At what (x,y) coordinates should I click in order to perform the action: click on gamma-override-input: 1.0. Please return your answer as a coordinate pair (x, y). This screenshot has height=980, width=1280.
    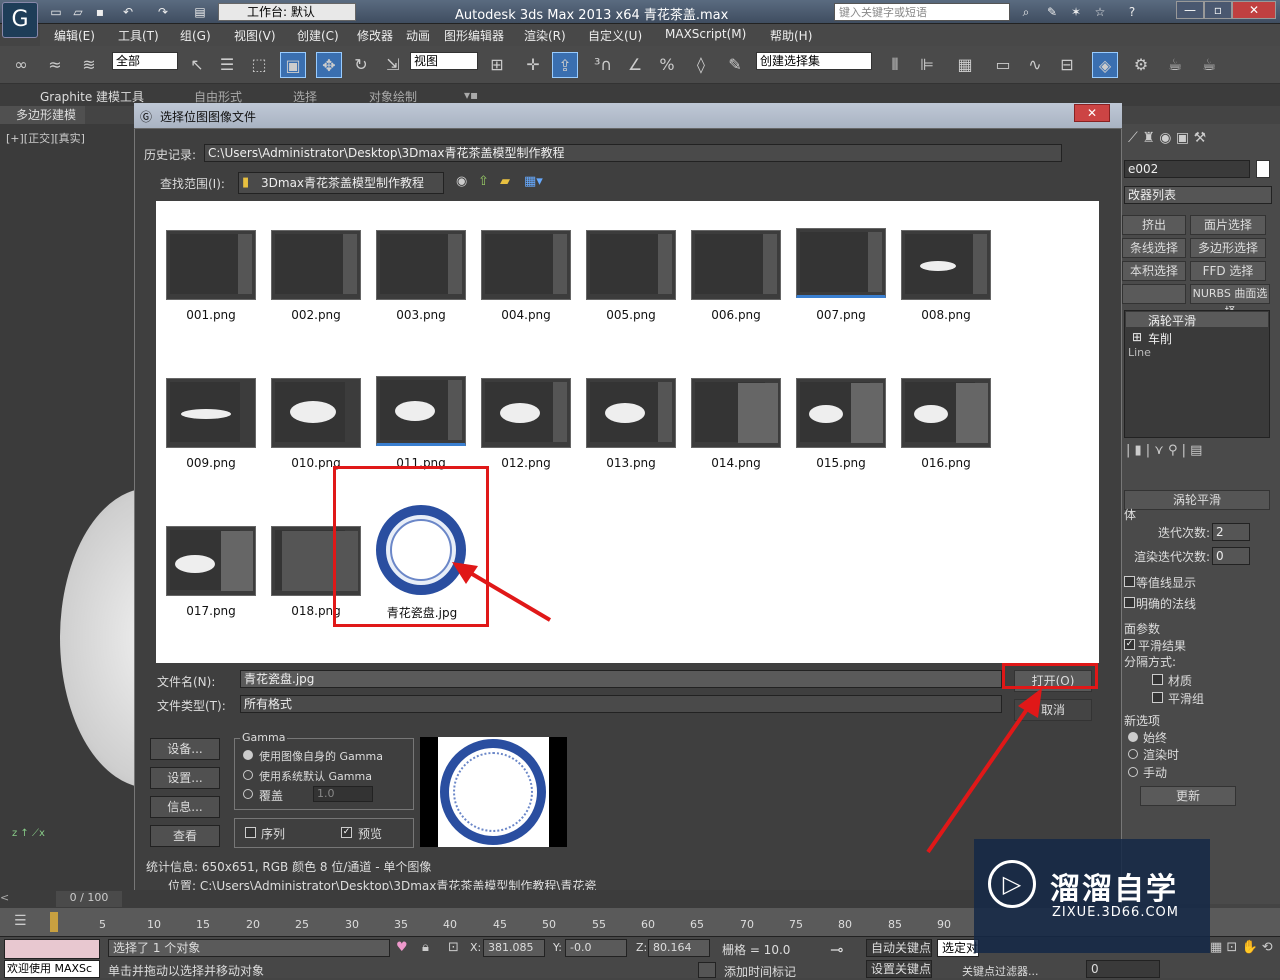
    Looking at the image, I should click on (343, 794).